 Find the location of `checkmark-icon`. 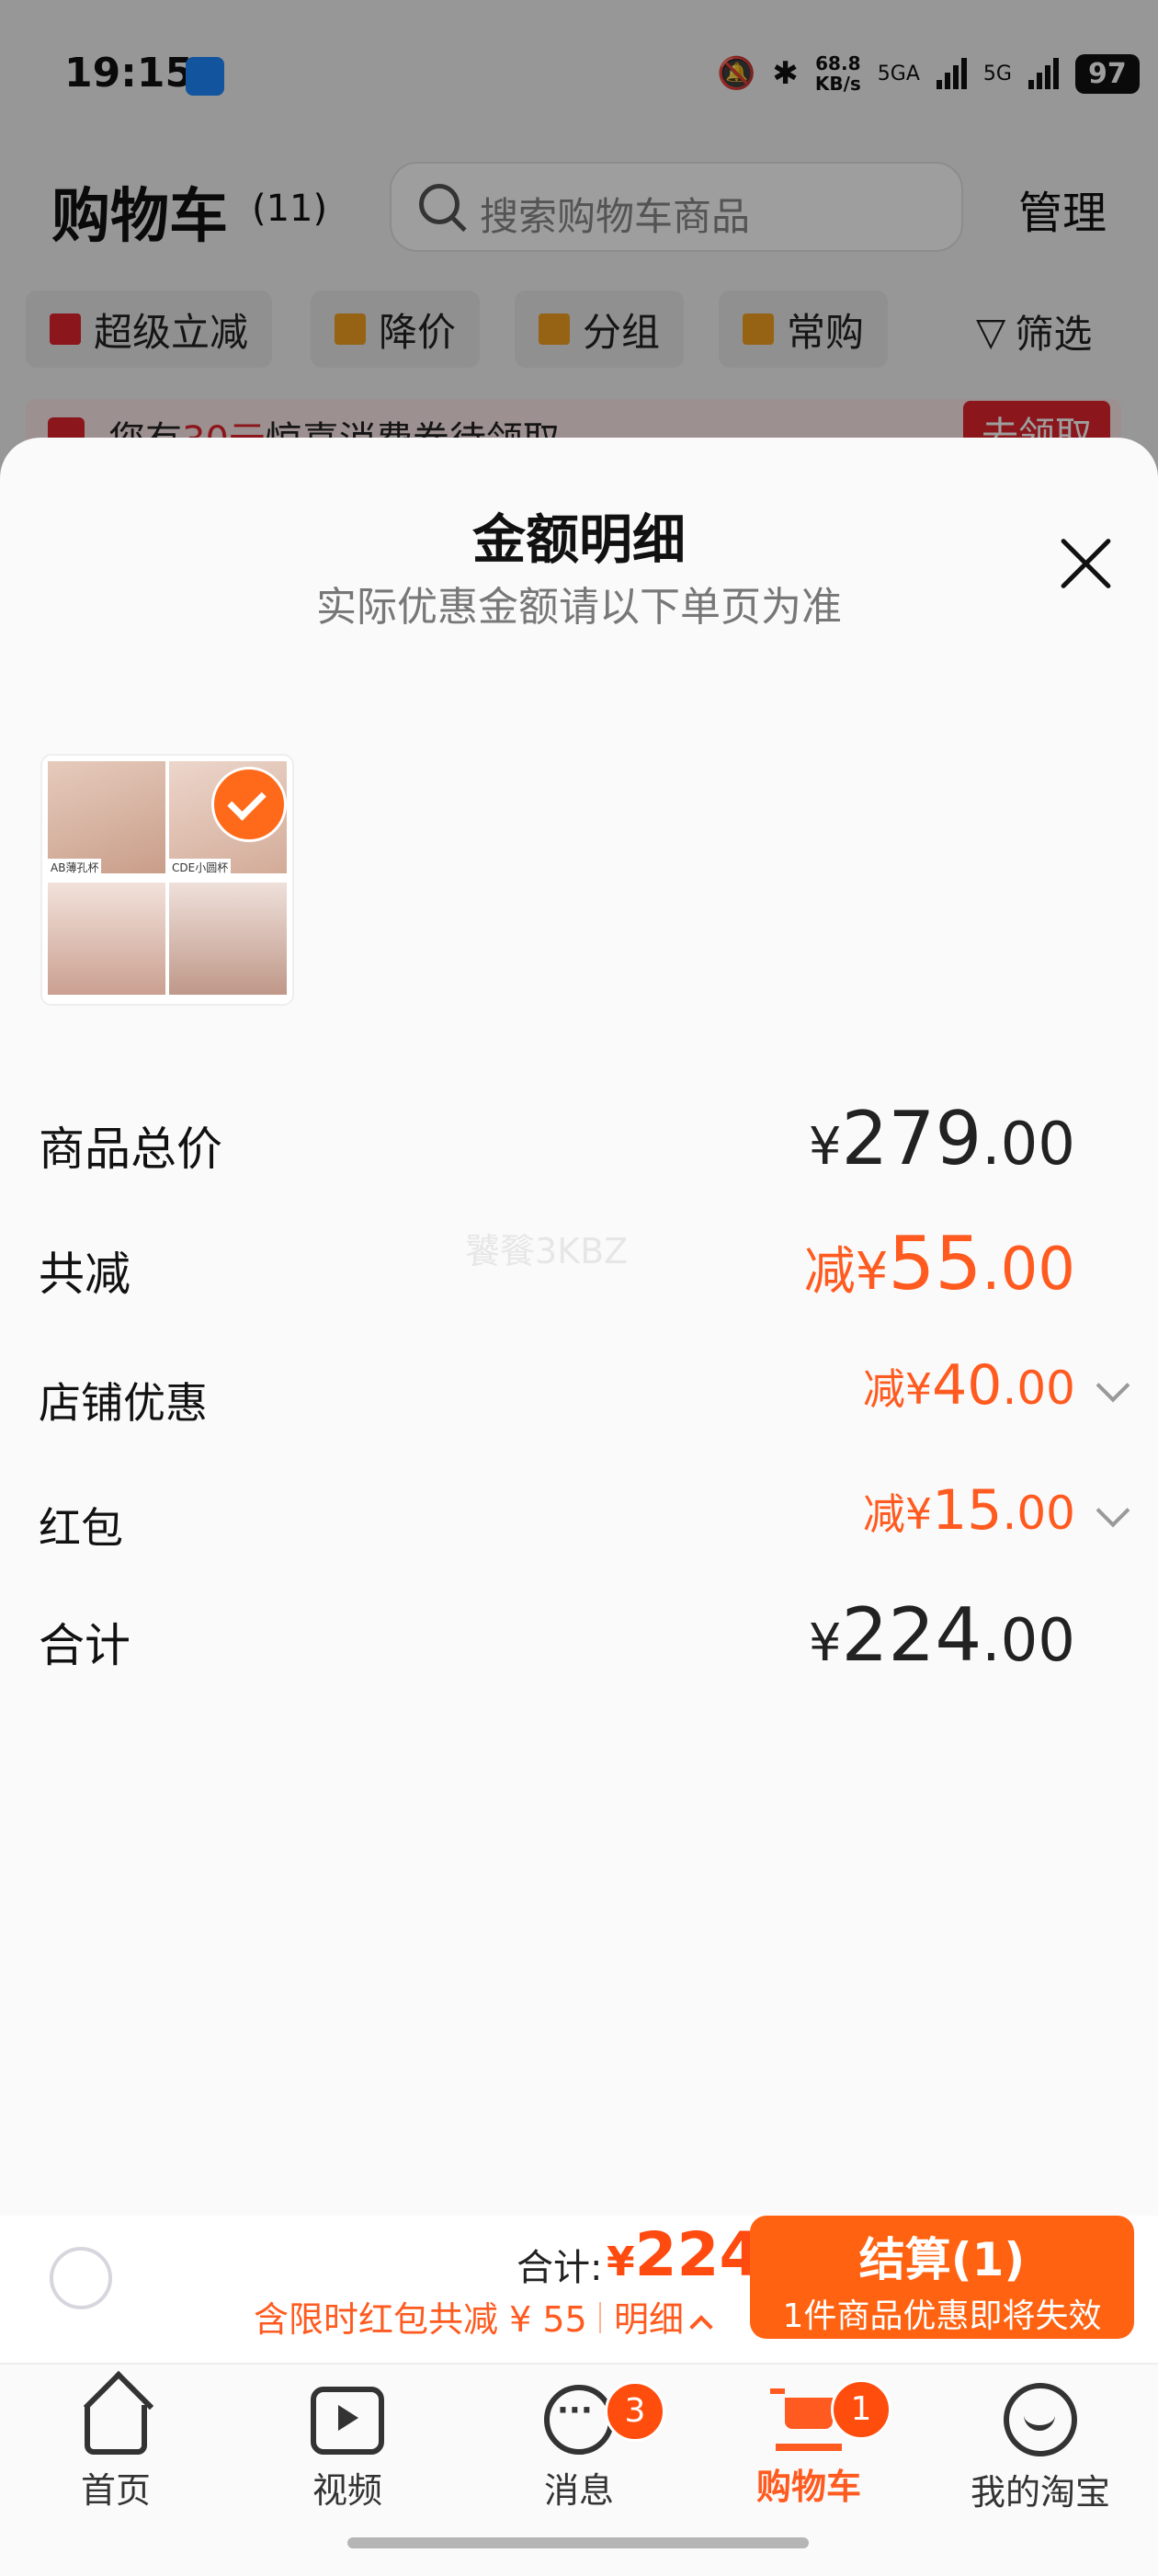

checkmark-icon is located at coordinates (249, 804).